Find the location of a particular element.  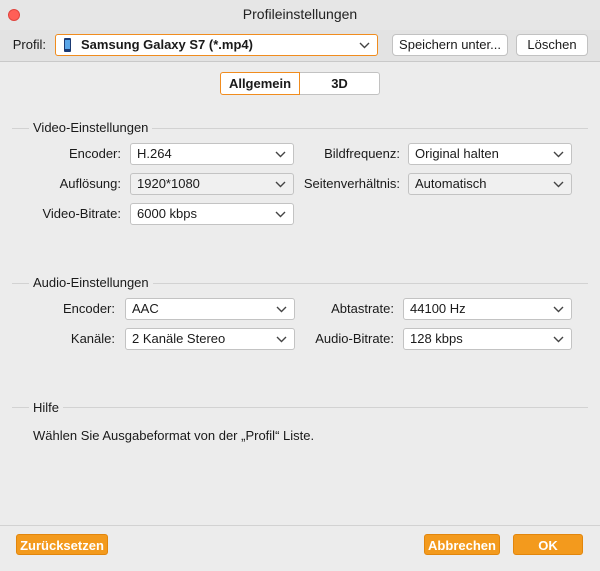

samplerate-value: 44100 Hz is located at coordinates (438, 308).